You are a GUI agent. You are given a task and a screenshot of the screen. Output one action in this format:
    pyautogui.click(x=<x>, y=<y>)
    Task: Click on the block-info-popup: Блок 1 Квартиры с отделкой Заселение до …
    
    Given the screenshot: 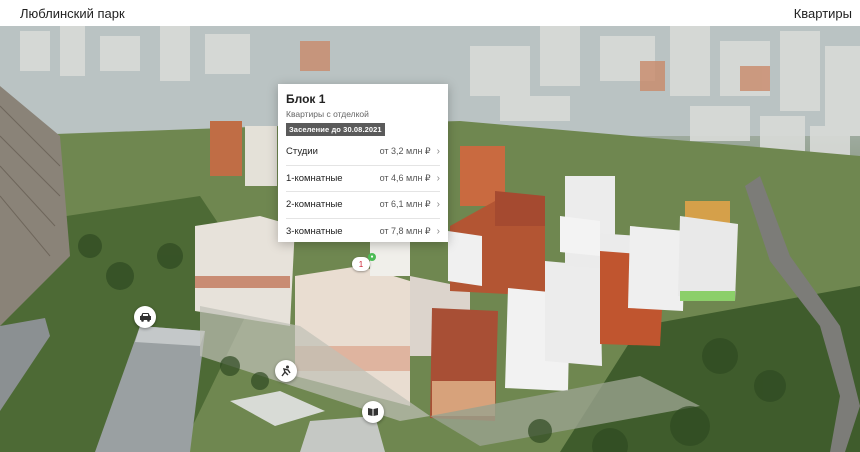 What is the action you would take?
    pyautogui.click(x=363, y=163)
    